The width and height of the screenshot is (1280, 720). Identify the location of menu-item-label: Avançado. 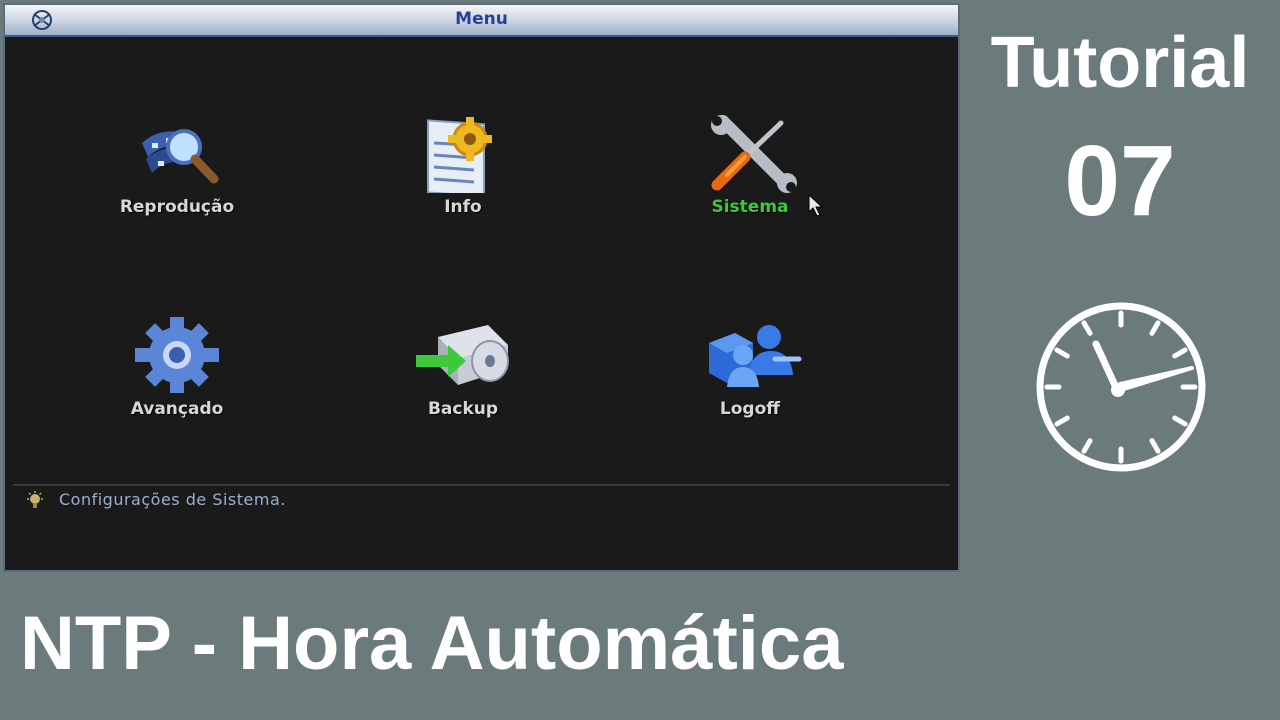
(177, 409).